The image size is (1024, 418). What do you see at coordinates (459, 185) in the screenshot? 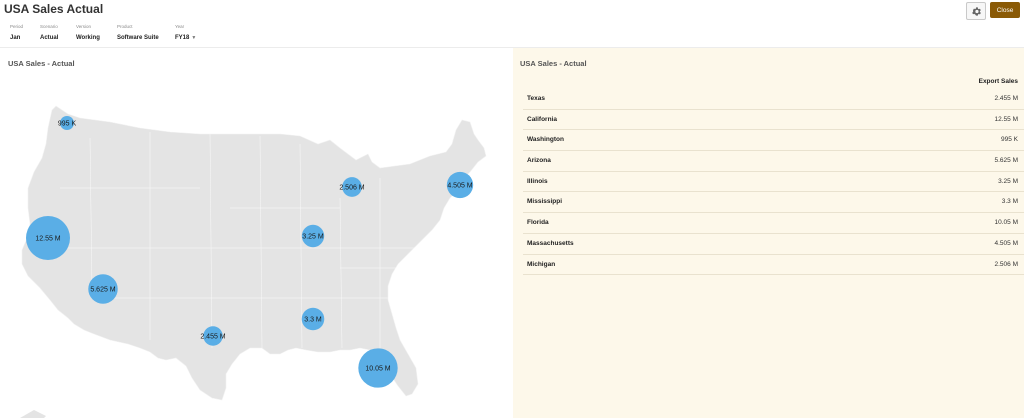
I see `map-bubble-label: 4.505 M` at bounding box center [459, 185].